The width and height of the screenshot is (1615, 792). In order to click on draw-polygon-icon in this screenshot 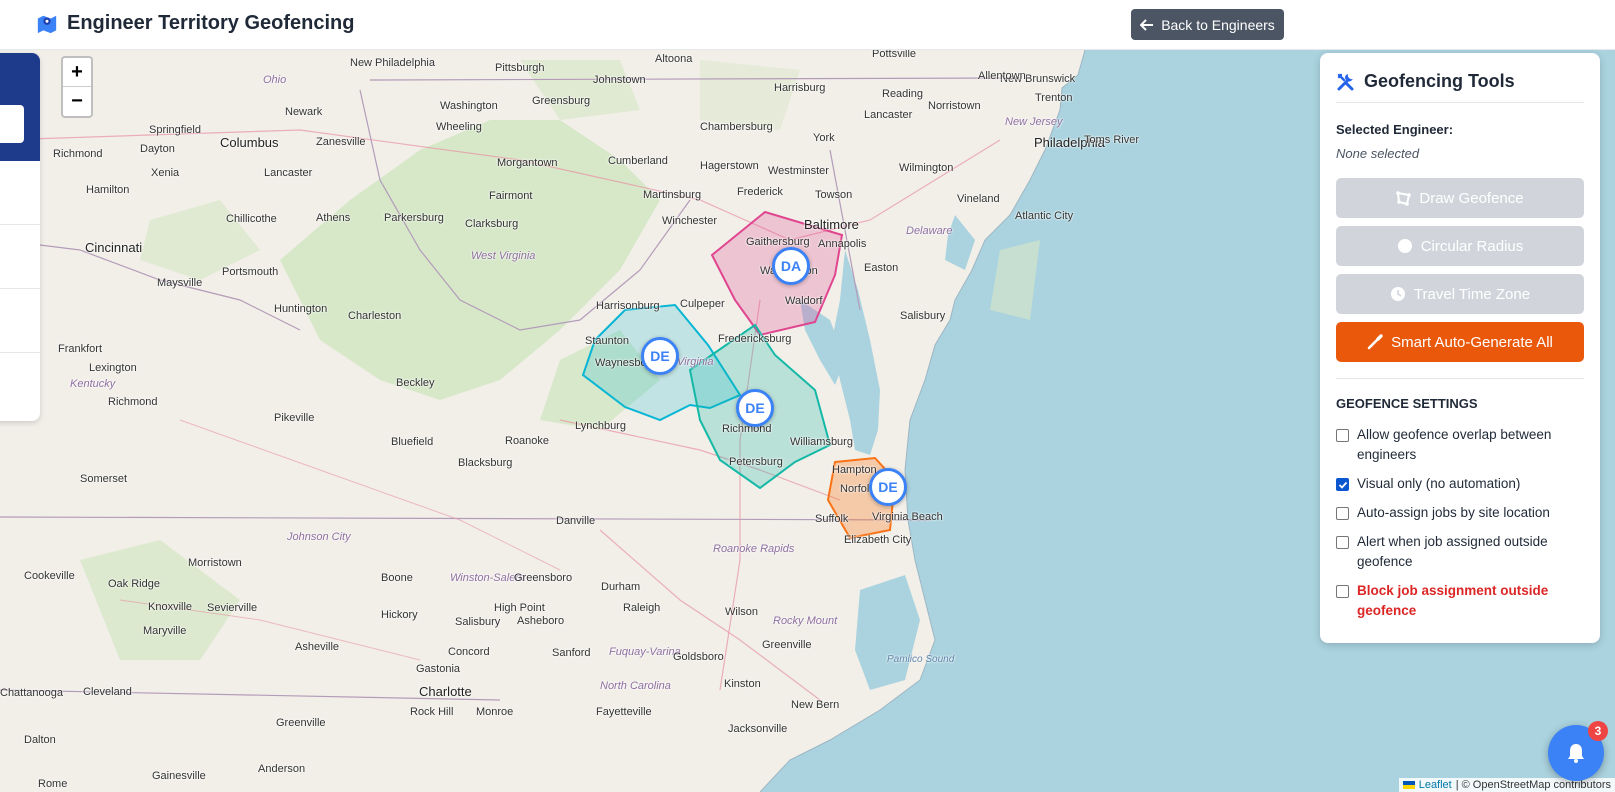, I will do `click(1404, 198)`.